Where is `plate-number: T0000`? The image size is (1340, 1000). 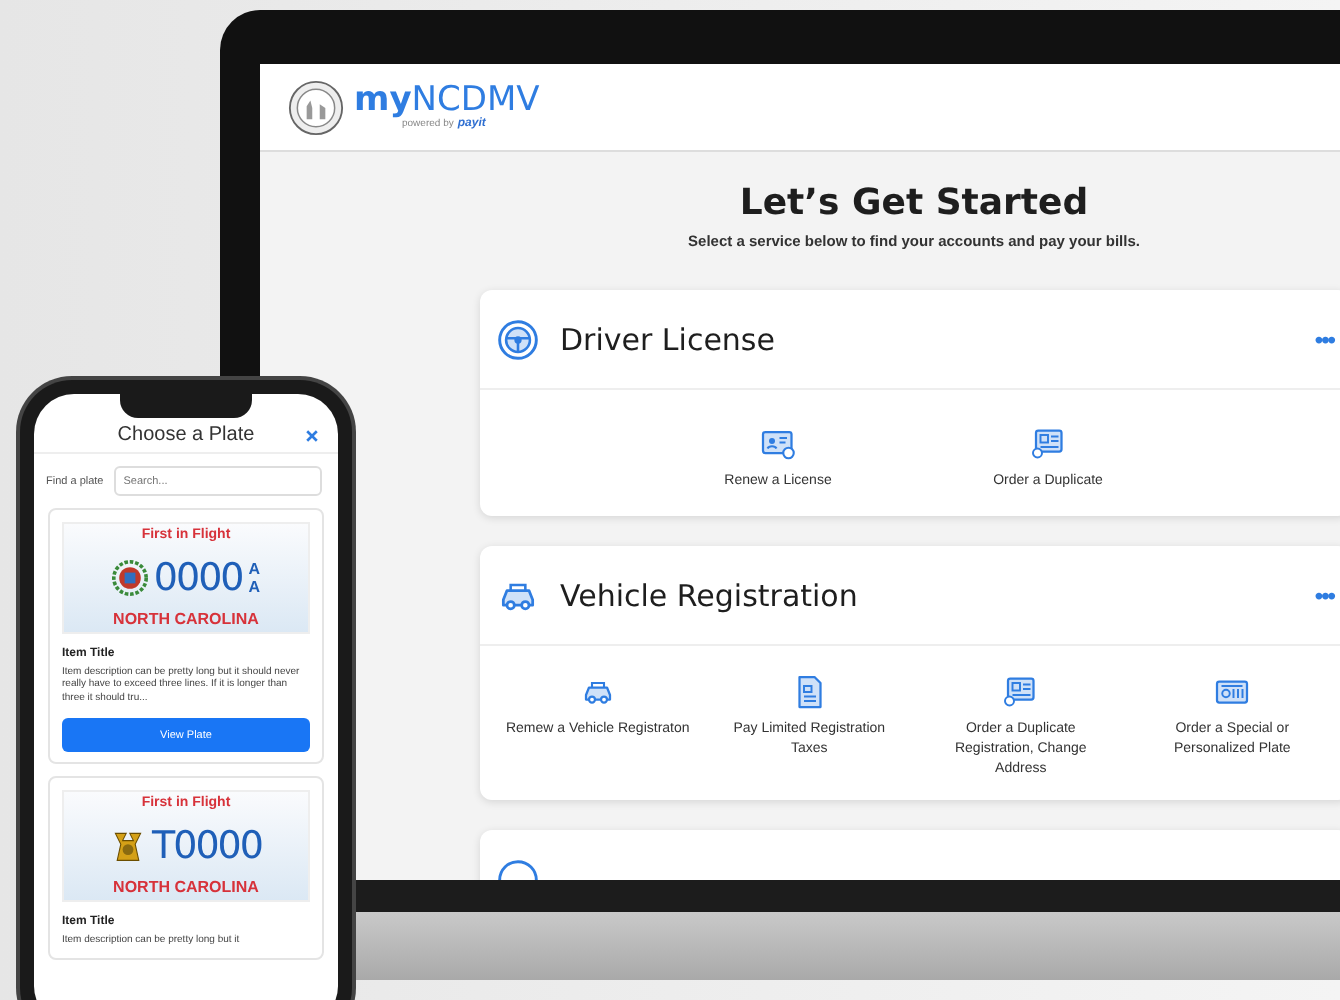
plate-number: T0000 is located at coordinates (207, 845).